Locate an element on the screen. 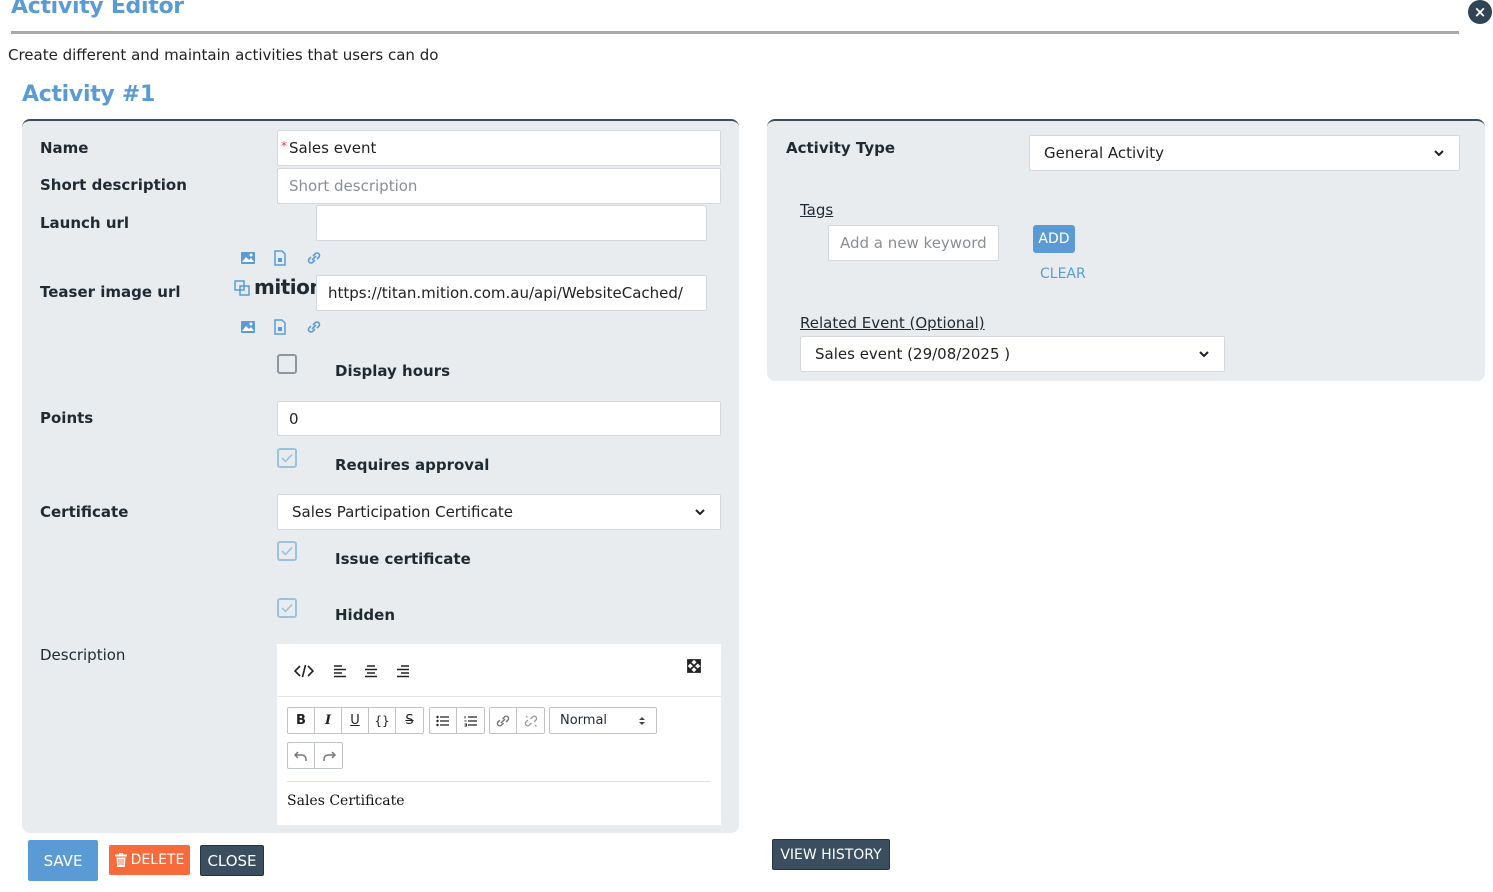 The image size is (1493, 892). undo-button is located at coordinates (301, 755).